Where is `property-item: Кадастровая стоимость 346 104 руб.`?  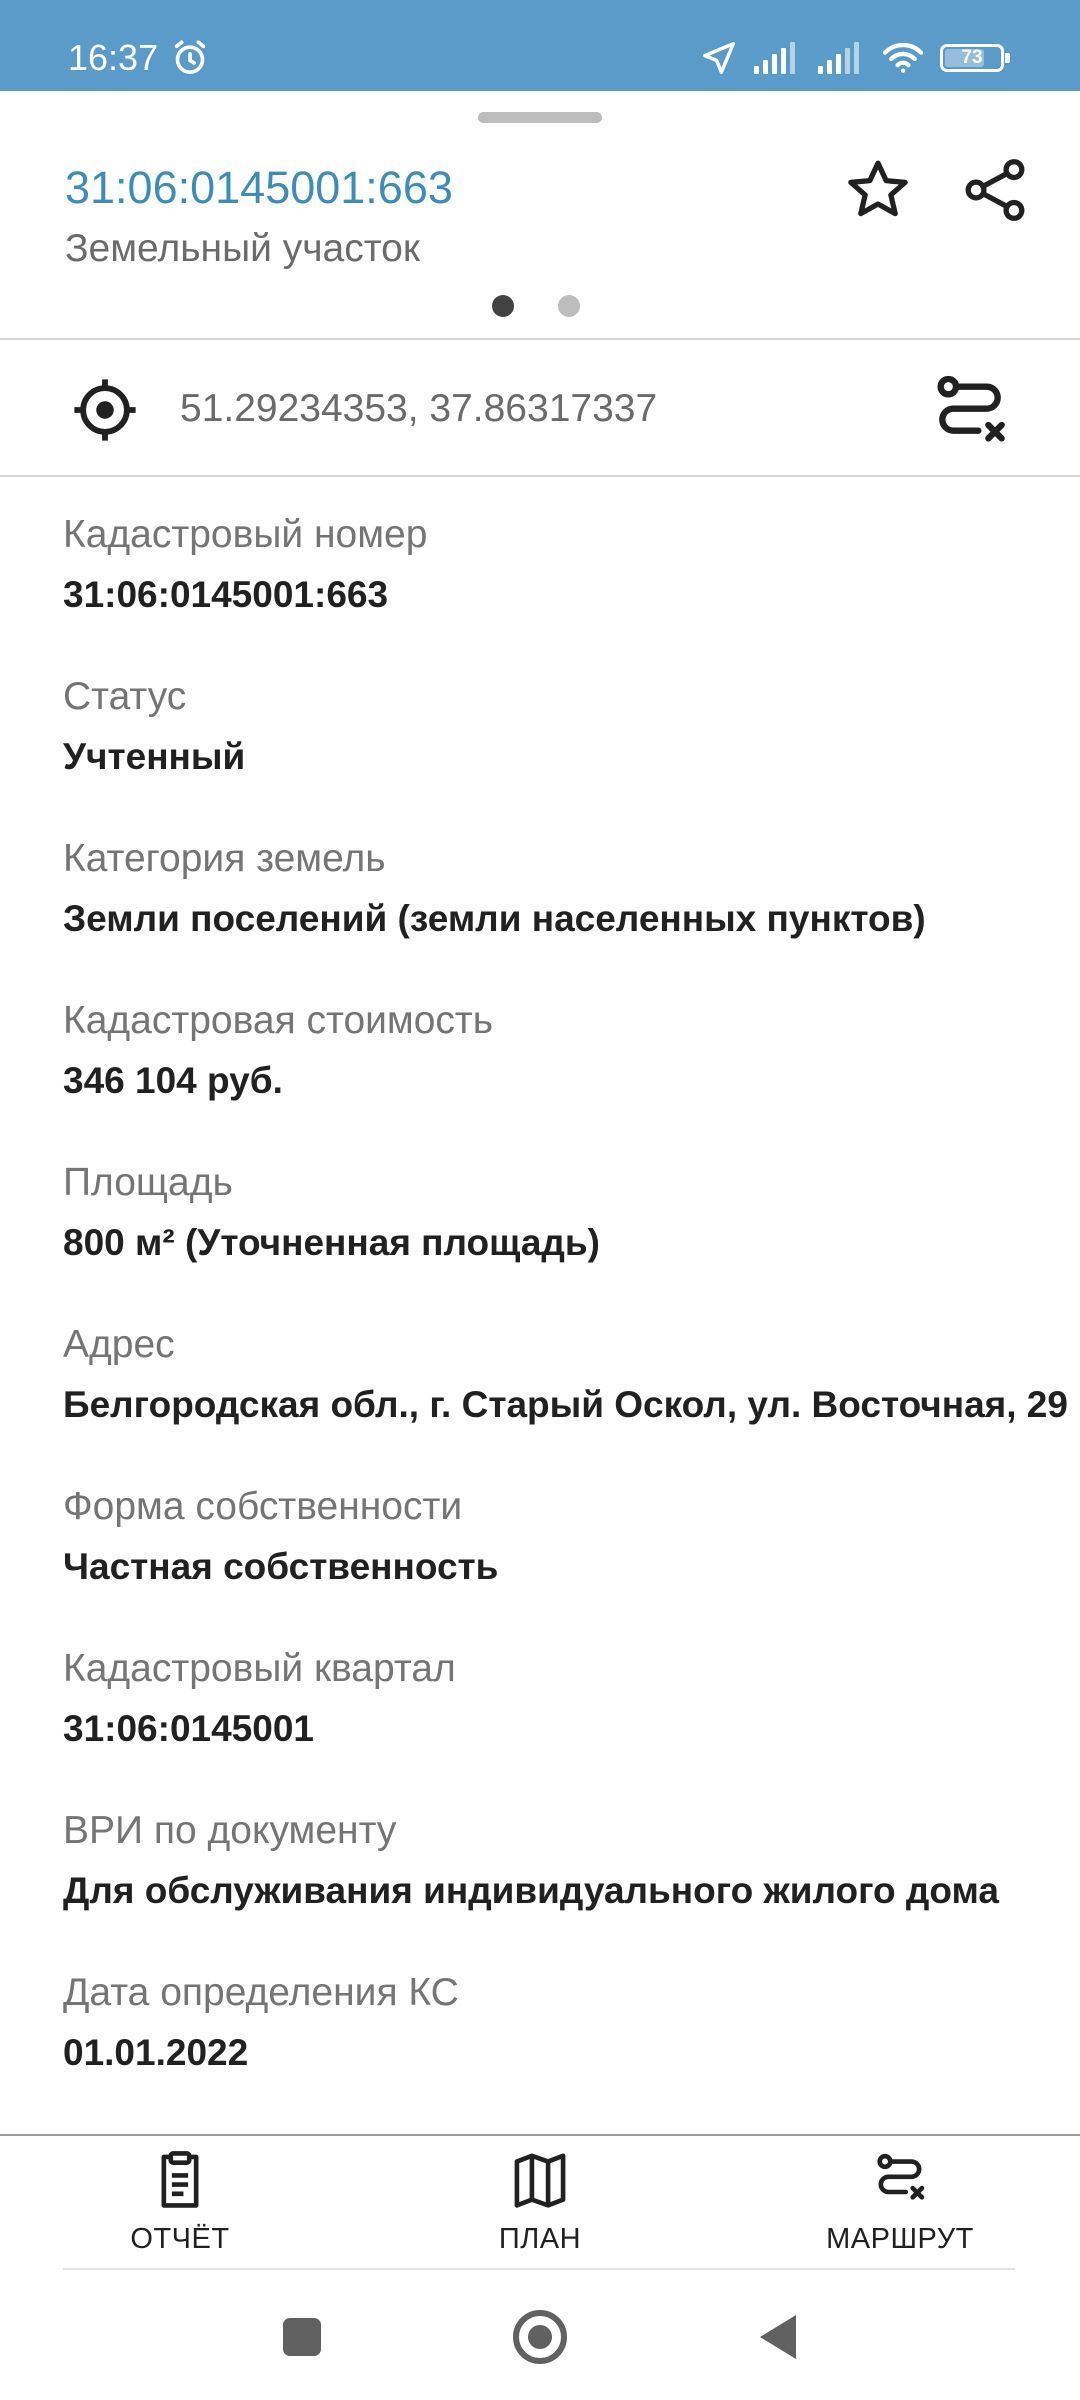 property-item: Кадастровая стоимость 346 104 руб. is located at coordinates (571, 1072).